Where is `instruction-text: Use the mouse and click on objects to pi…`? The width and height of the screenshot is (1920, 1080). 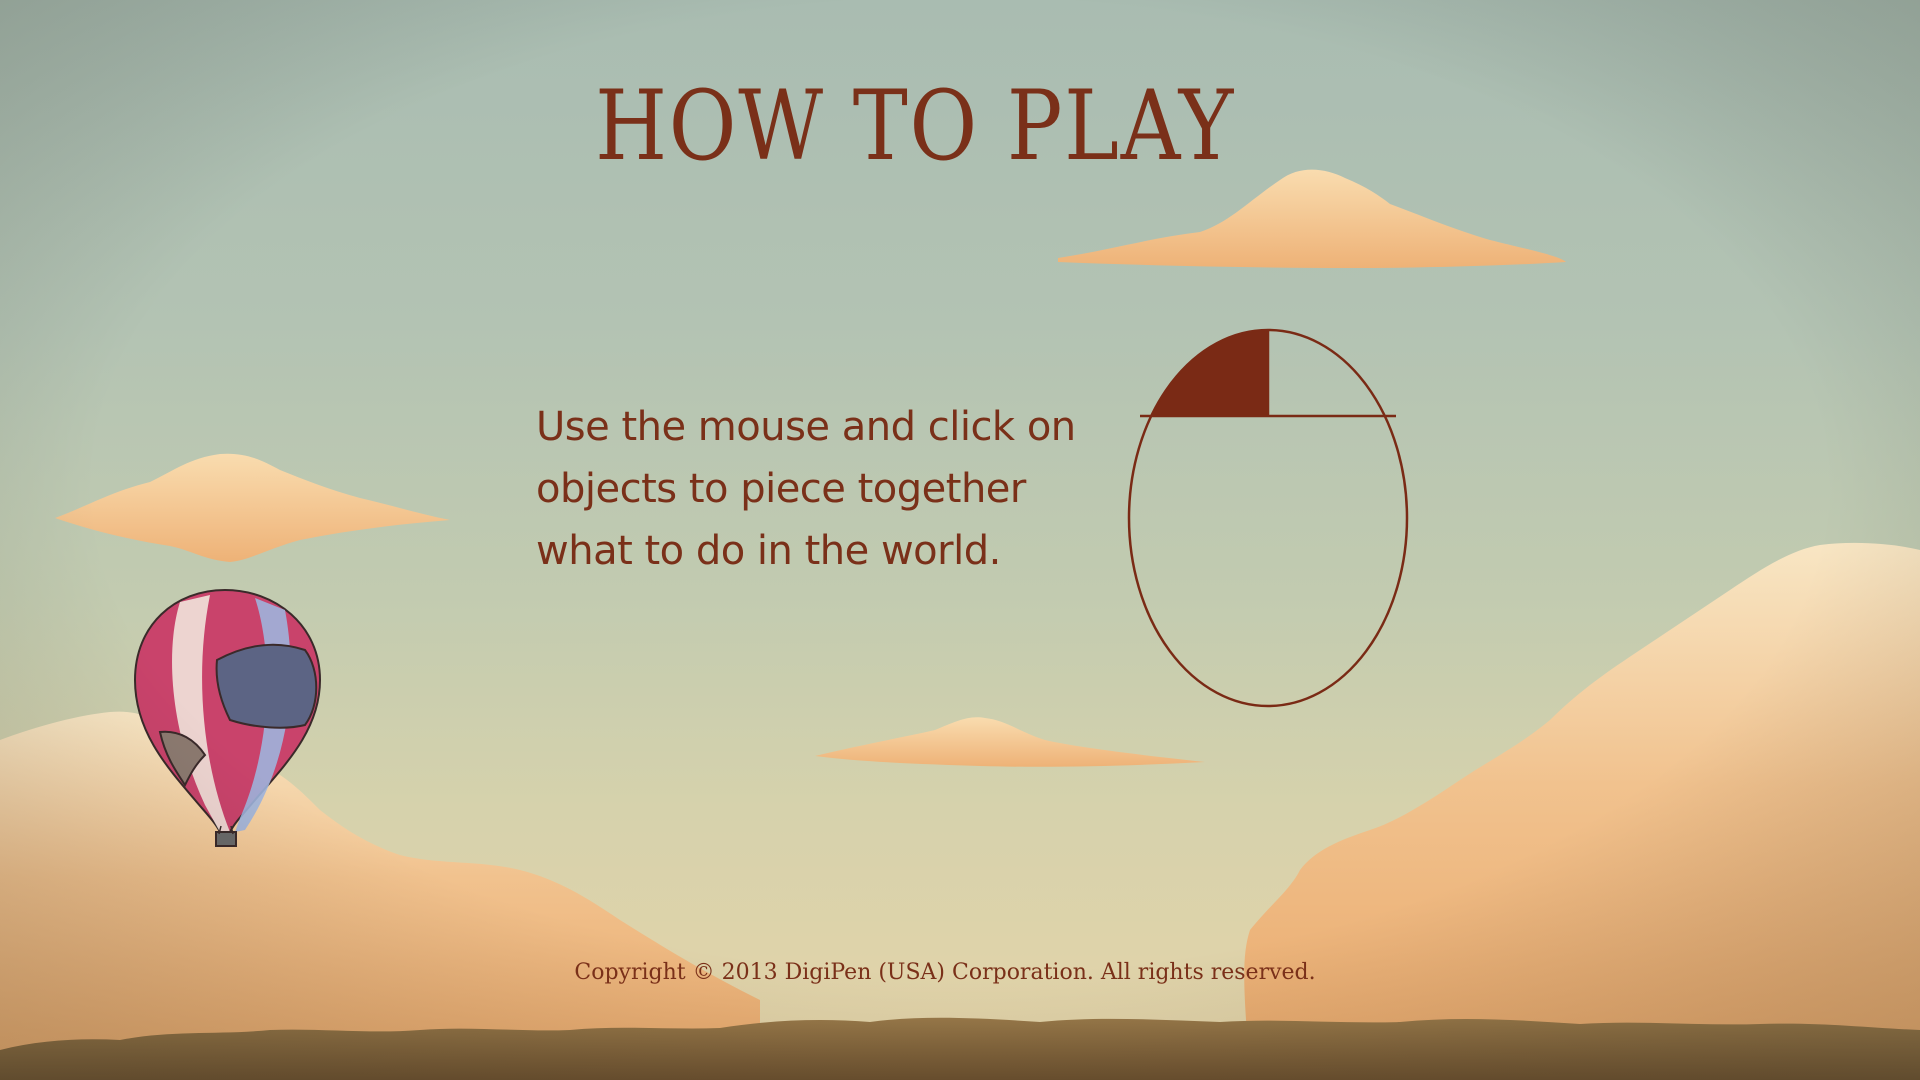
instruction-text: Use the mouse and click on objects to pi… is located at coordinates (806, 489).